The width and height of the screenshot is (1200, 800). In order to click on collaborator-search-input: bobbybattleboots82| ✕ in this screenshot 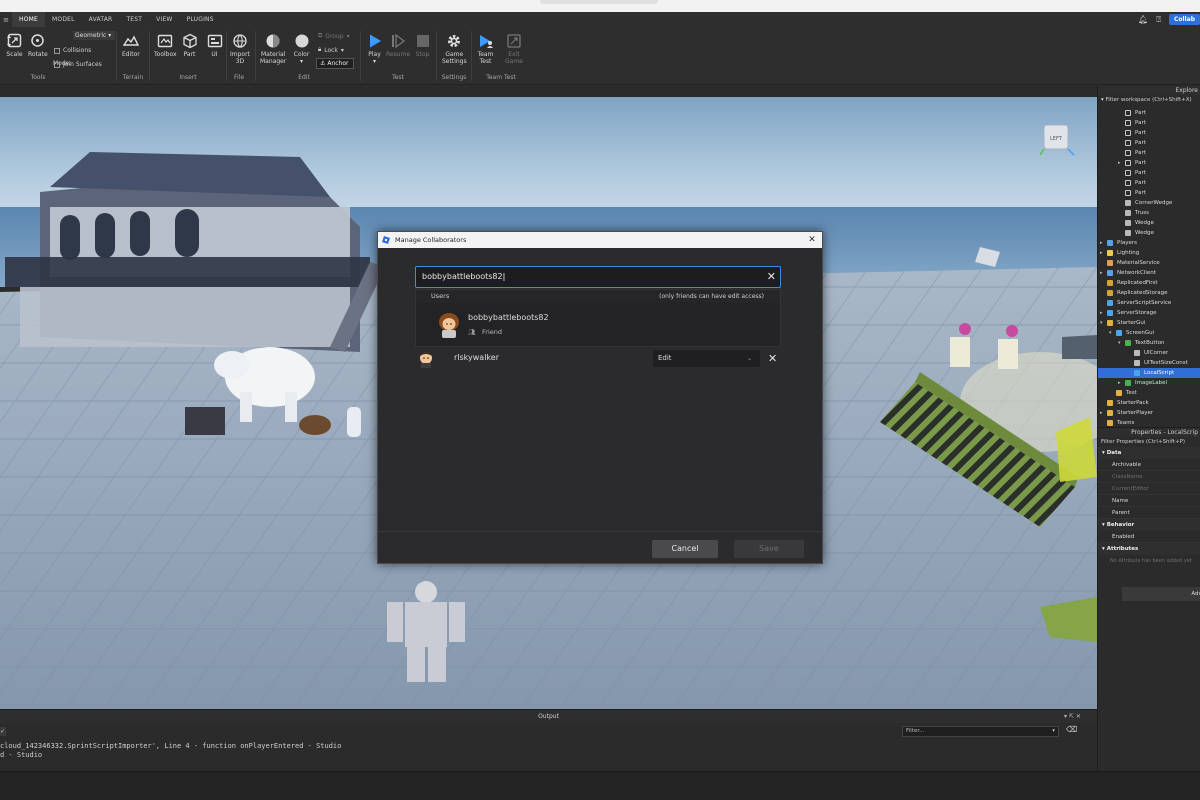, I will do `click(598, 277)`.